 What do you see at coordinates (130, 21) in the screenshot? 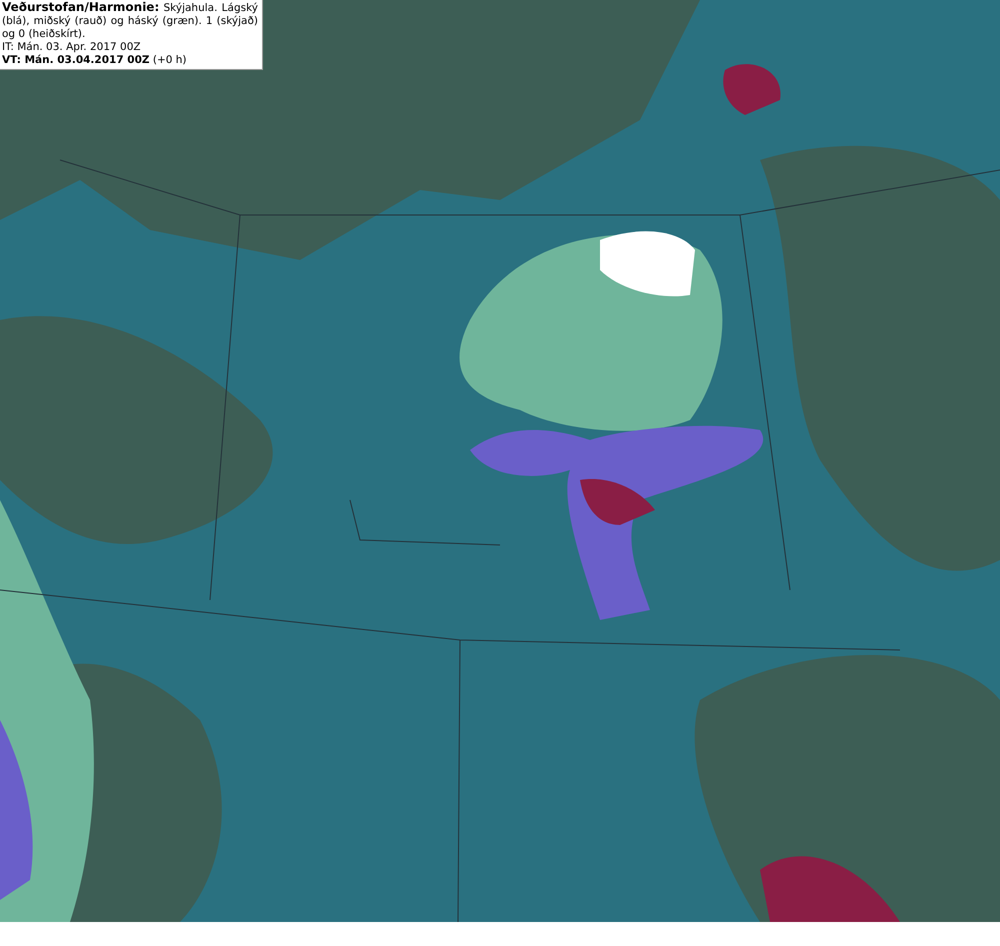
I see `legend-description: Veðurstofan/Harmonie: Skýjahula. Lágský (blá), miðský (rauð) og háský (græn). 1 (skýjað) og 0 (heiðskírt).` at bounding box center [130, 21].